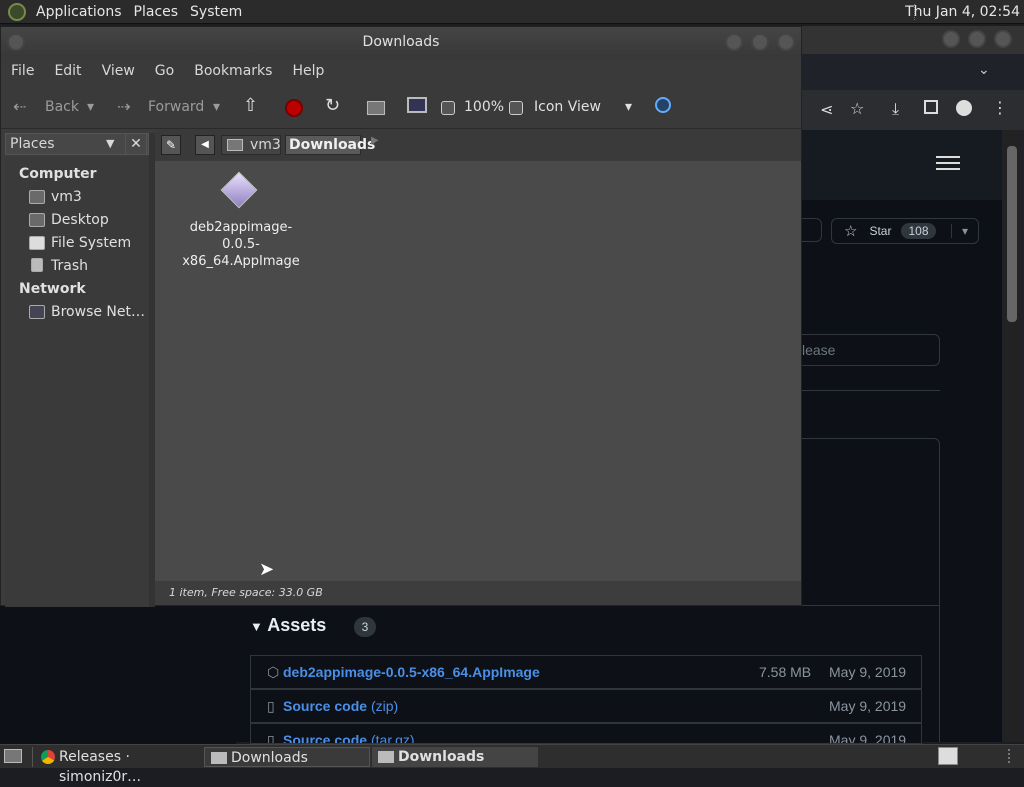 The height and width of the screenshot is (787, 1024). I want to click on sidepanel-icon, so click(931, 107).